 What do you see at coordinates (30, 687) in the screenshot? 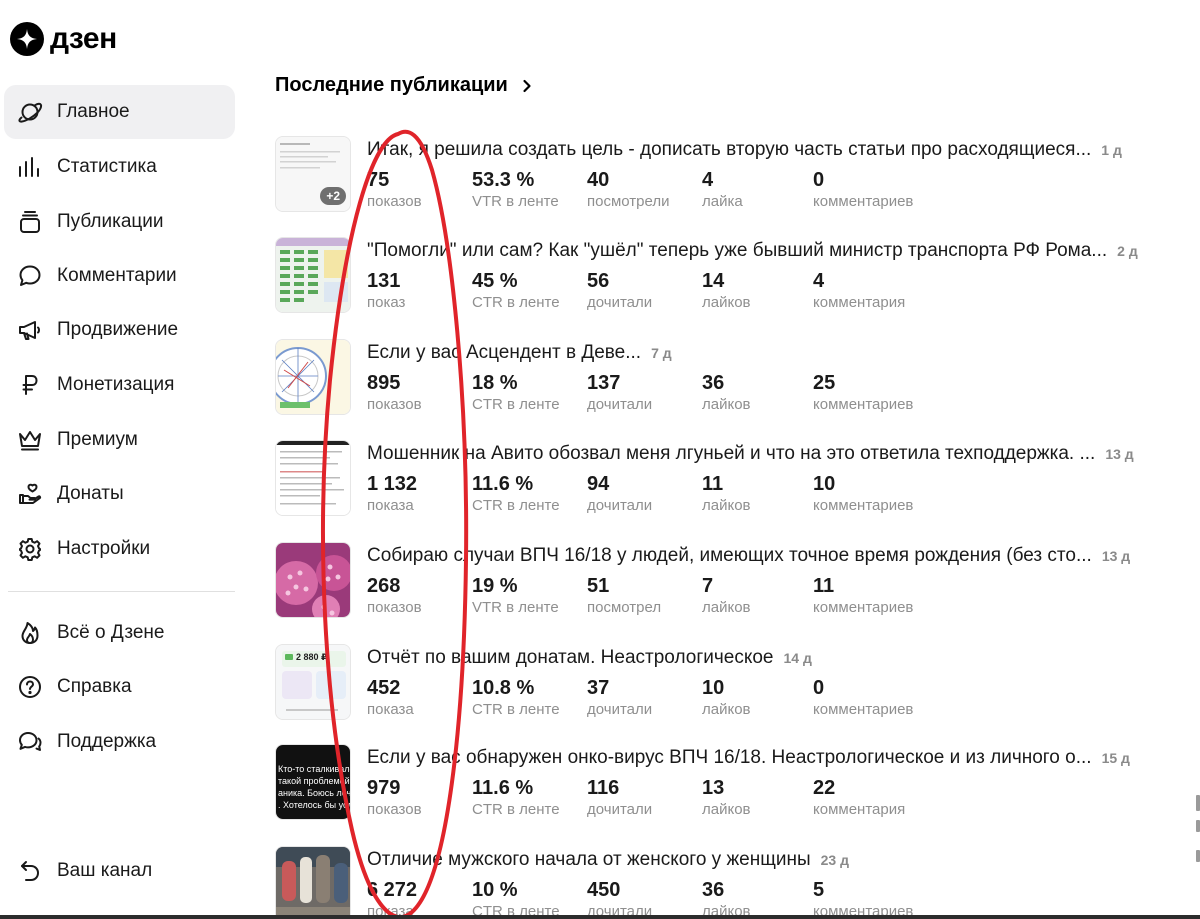
I see `question-icon` at bounding box center [30, 687].